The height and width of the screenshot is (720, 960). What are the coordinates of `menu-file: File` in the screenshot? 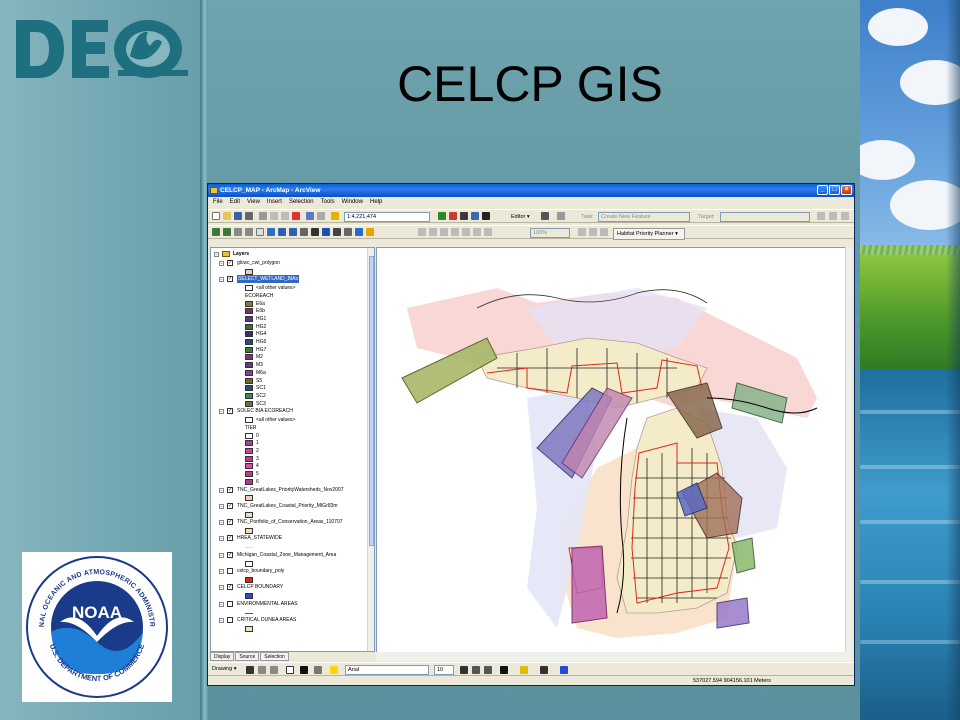 It's located at (218, 202).